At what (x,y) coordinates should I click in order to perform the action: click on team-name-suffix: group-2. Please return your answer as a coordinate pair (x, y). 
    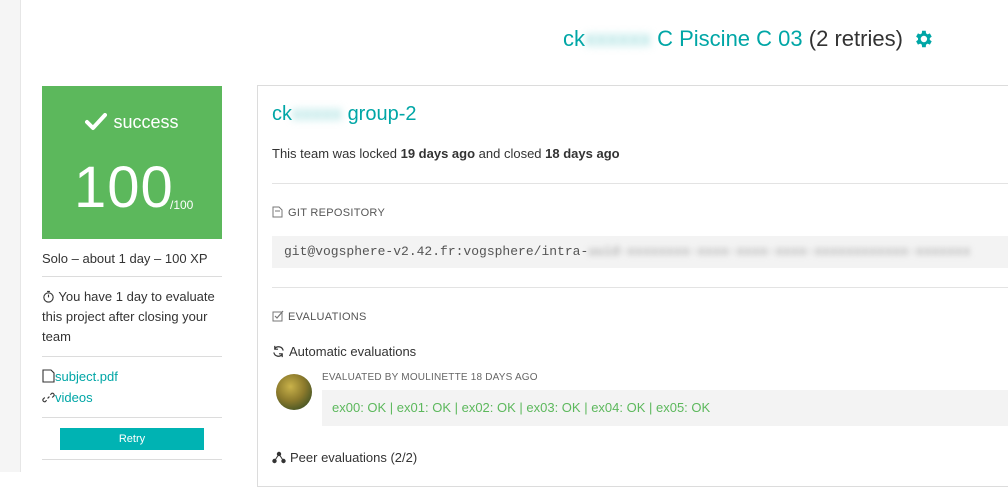
    Looking at the image, I should click on (382, 114).